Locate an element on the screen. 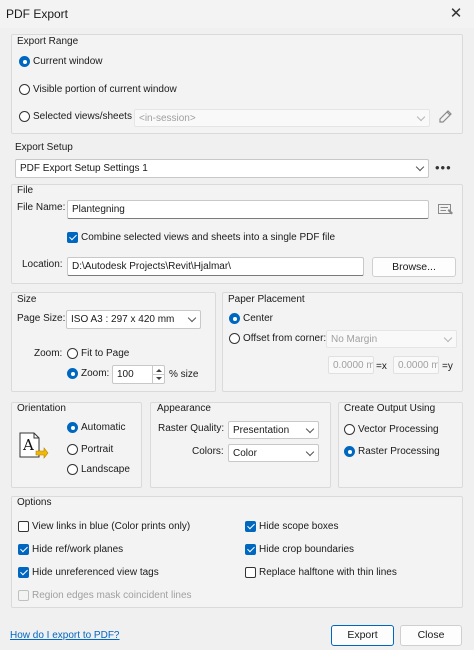 The height and width of the screenshot is (650, 474). offset-radio is located at coordinates (234, 338).